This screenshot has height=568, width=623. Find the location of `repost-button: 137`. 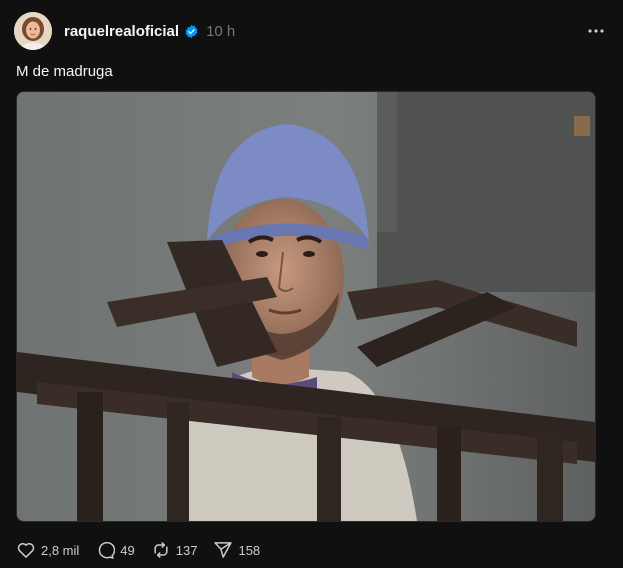

repost-button: 137 is located at coordinates (174, 550).